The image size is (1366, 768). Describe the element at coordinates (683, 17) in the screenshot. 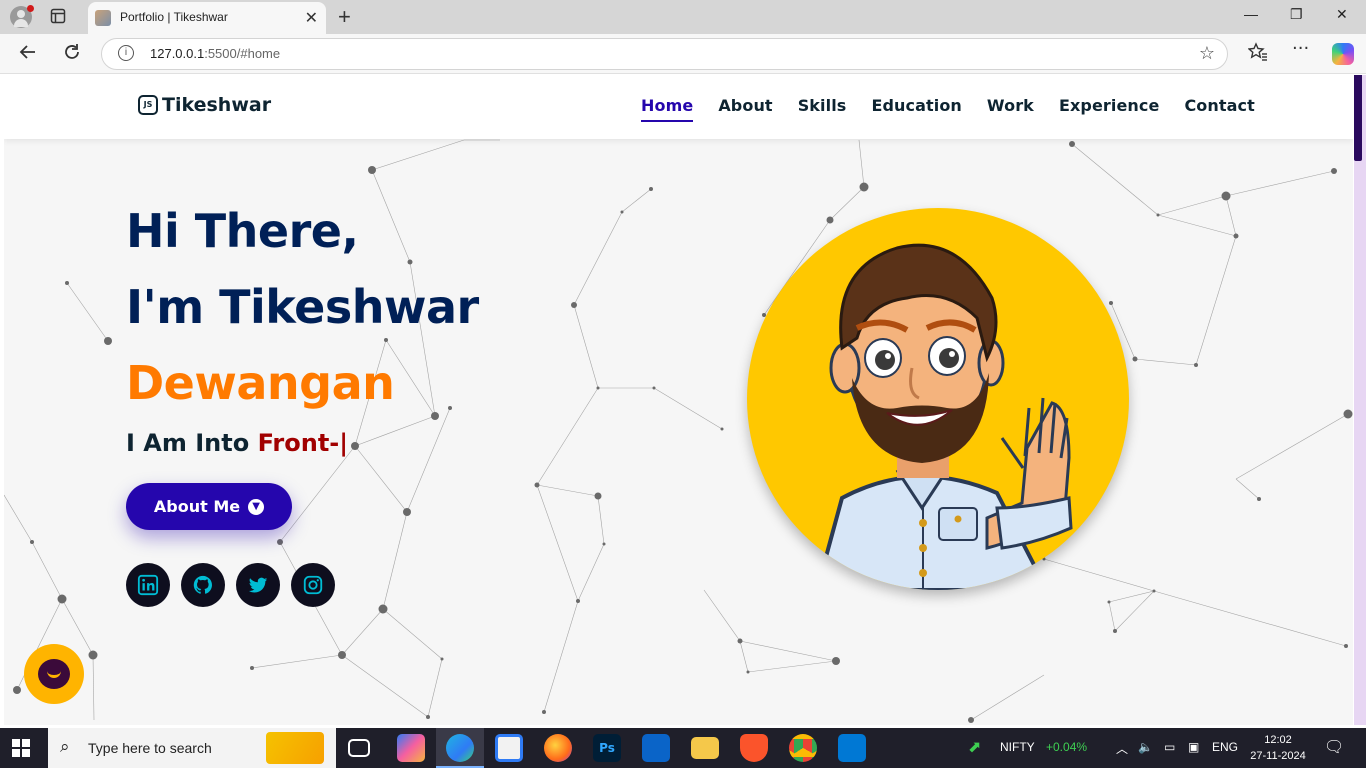

I see `browser-tab-strip: Portfolio | Tikeshwar ✕ + — ❐ ✕` at that location.